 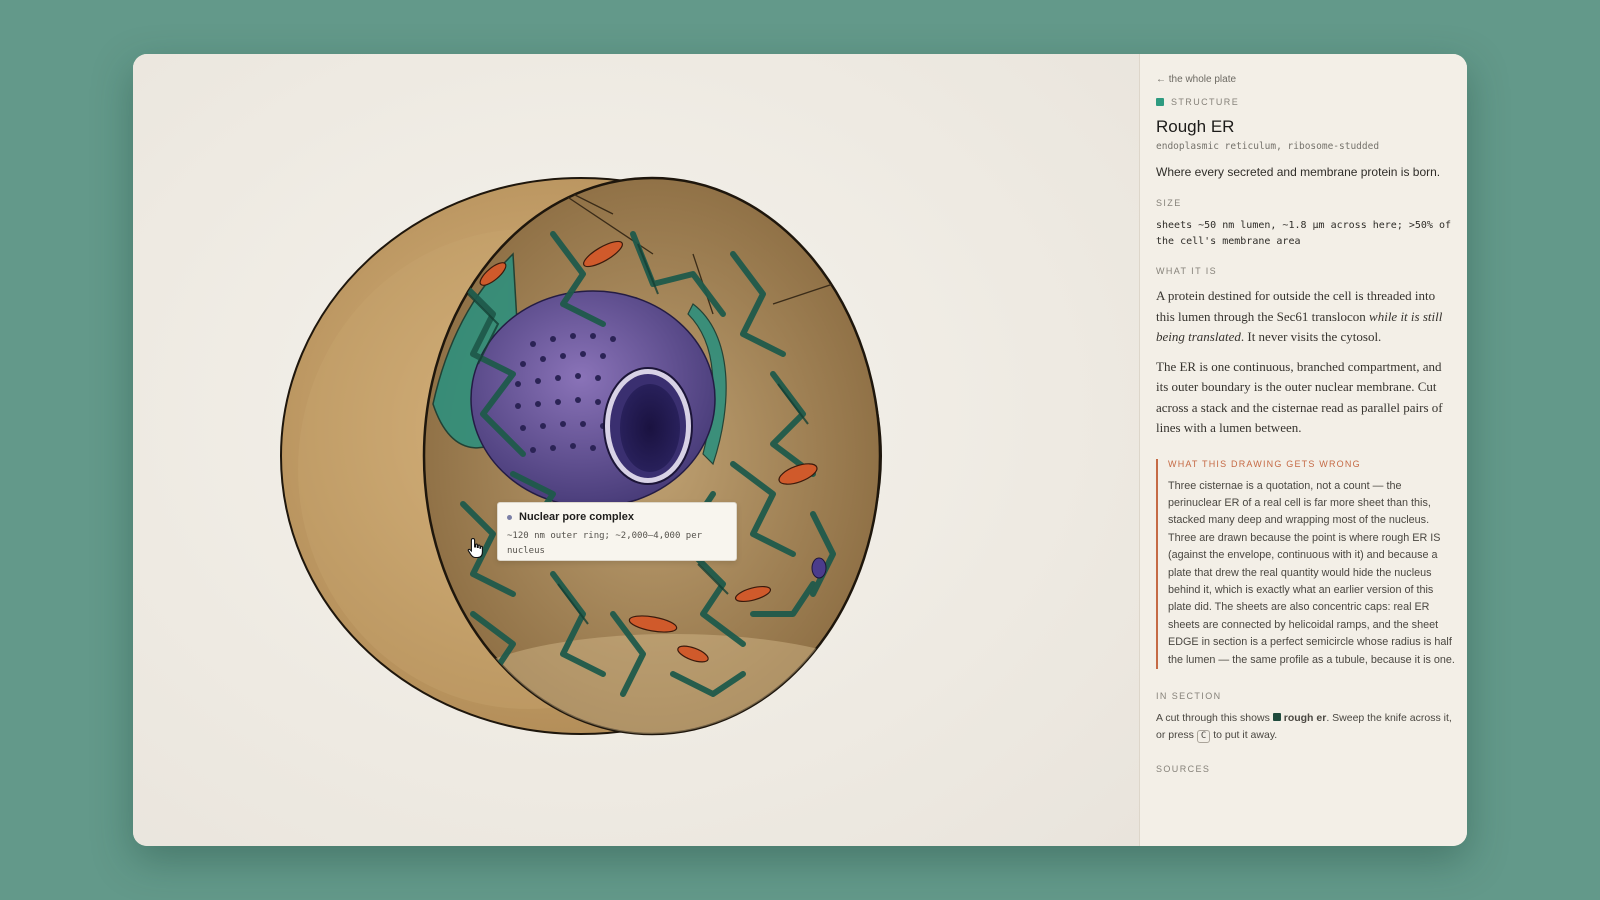 I want to click on caveat-label: WHAT THIS DRAWING GETS WRONG, so click(x=1264, y=463).